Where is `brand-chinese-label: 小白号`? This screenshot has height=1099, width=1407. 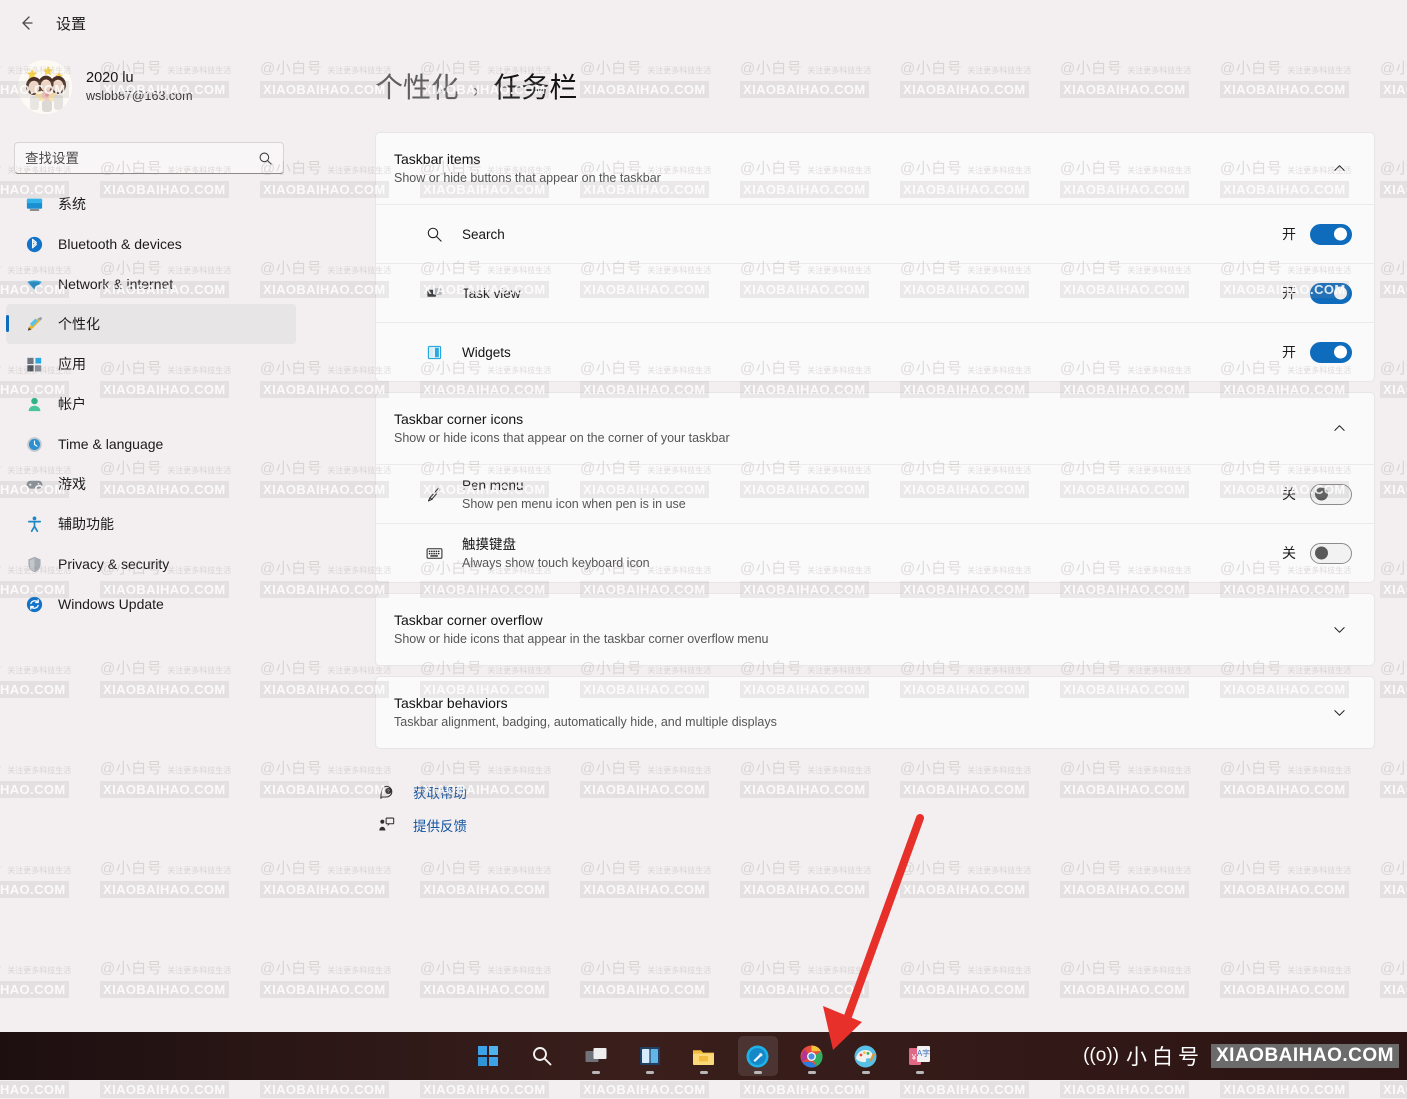
brand-chinese-label: 小白号 is located at coordinates (1165, 1056).